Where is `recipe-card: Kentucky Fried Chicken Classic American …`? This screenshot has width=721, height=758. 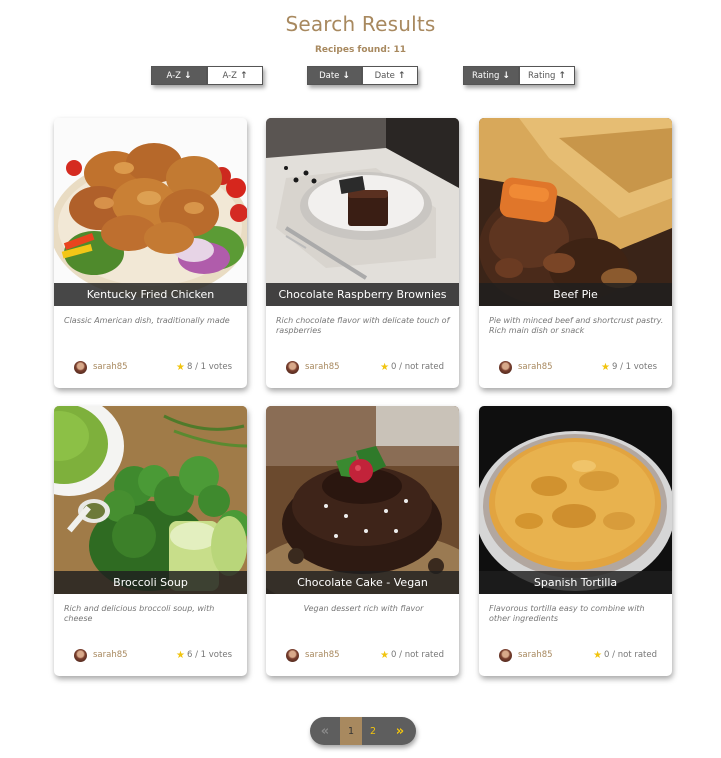
recipe-card: Kentucky Fried Chicken Classic American … is located at coordinates (150, 253).